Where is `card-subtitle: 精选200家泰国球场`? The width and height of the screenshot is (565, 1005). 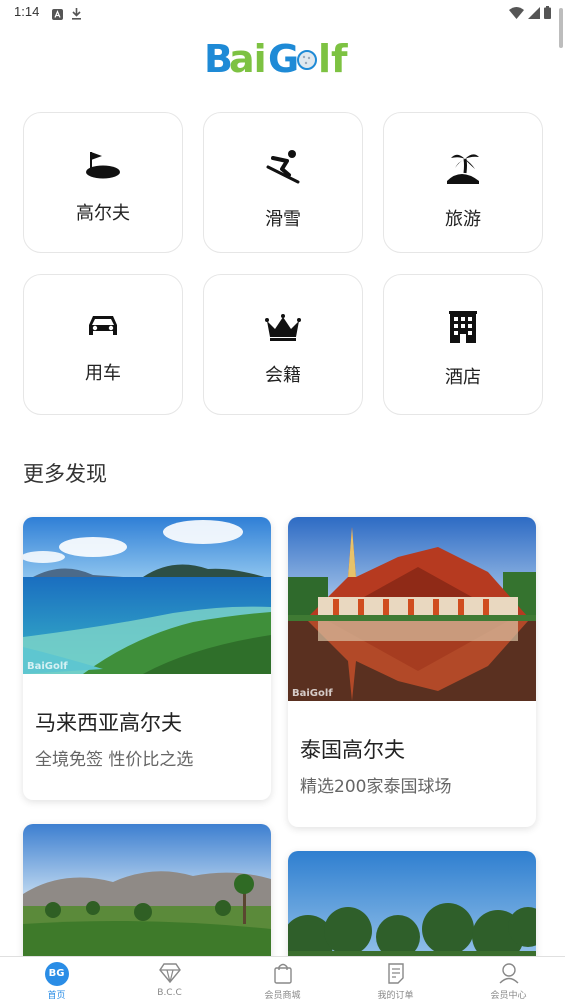 card-subtitle: 精选200家泰国球场 is located at coordinates (376, 787).